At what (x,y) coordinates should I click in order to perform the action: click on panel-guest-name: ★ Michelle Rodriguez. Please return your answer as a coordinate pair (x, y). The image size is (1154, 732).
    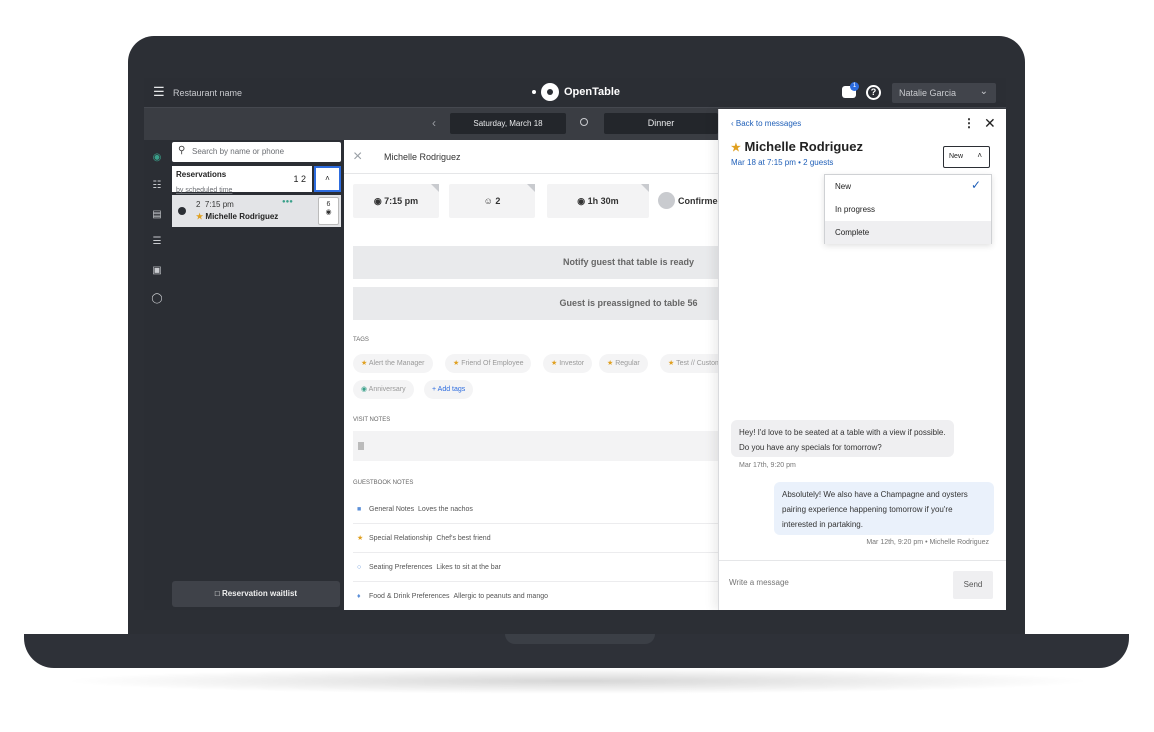
    Looking at the image, I should click on (797, 146).